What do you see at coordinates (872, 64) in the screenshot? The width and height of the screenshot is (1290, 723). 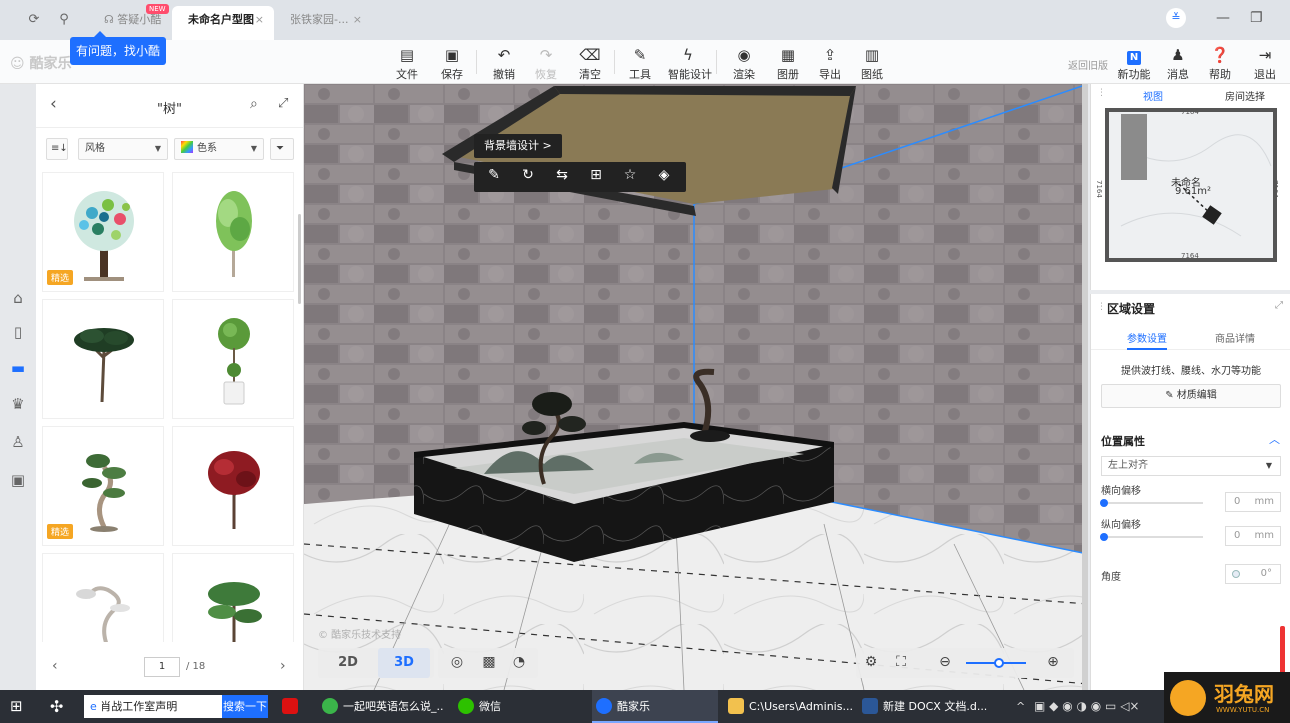 I see `drawing-button: ▥ 图纸` at bounding box center [872, 64].